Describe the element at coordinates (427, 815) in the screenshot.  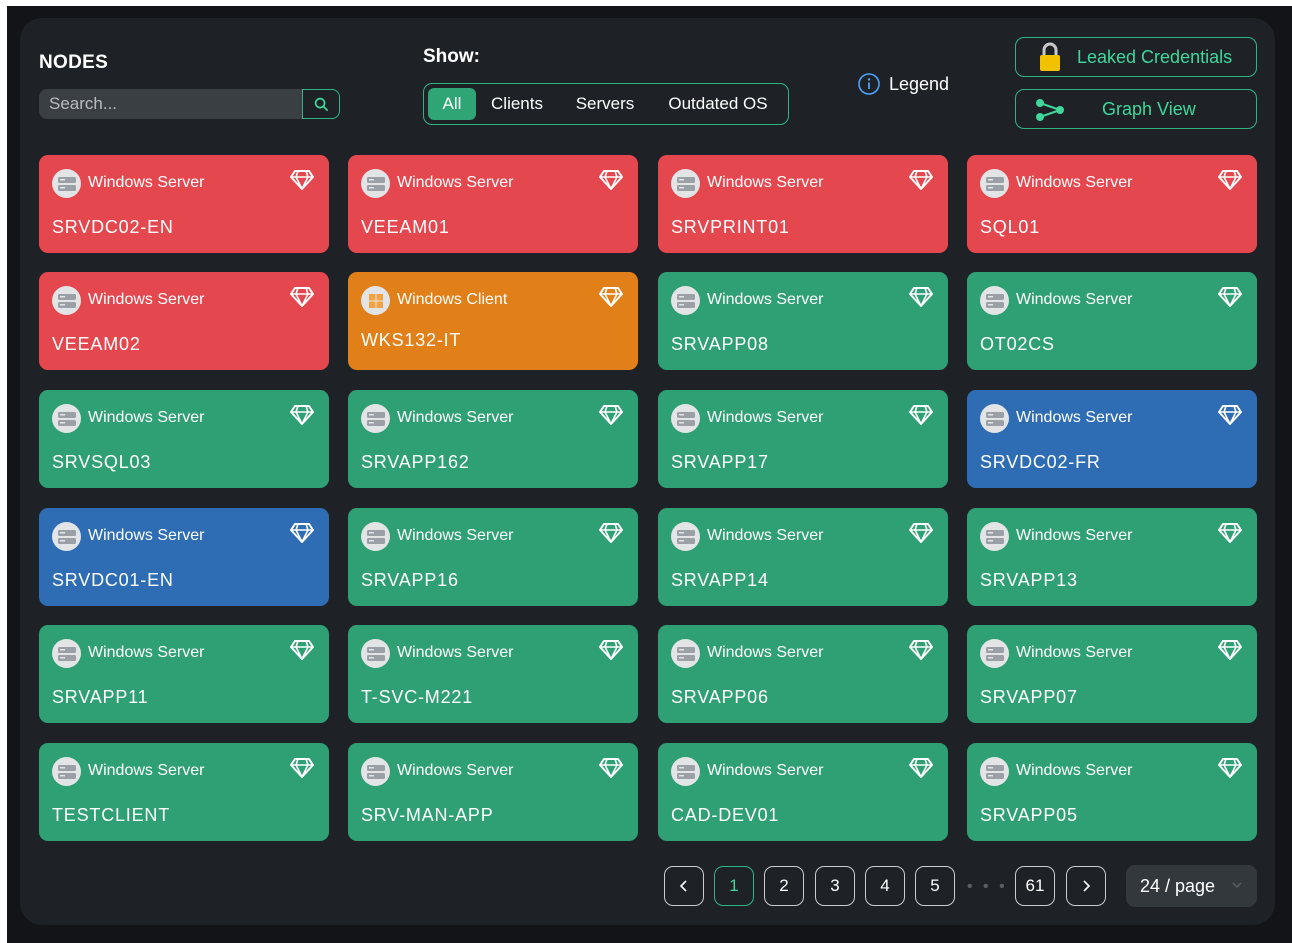
I see `hostname: SRV-MAN-APP` at that location.